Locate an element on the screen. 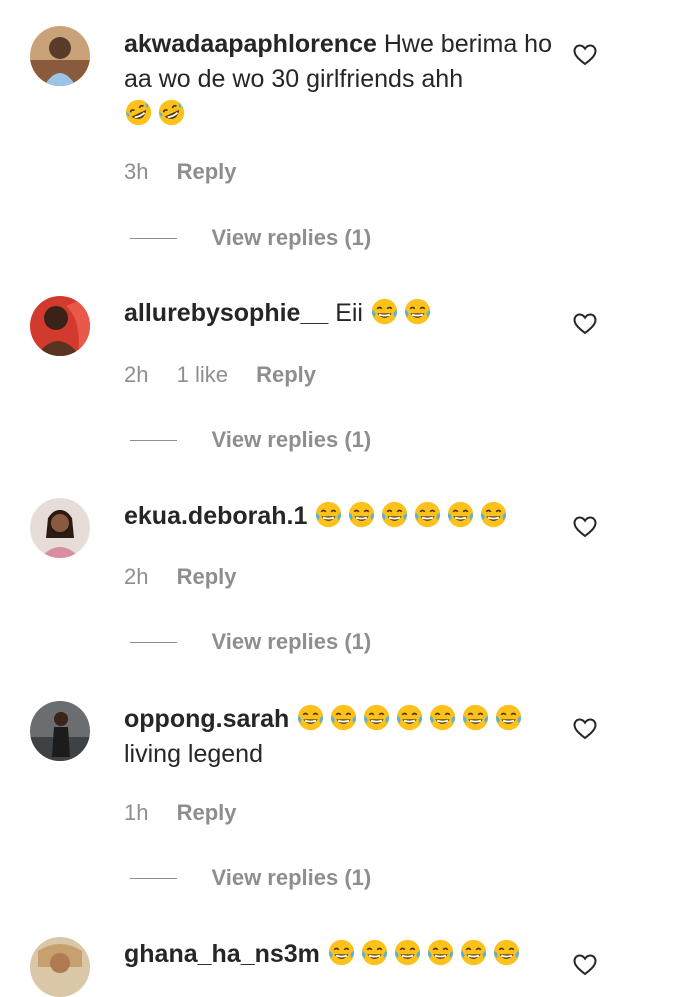 This screenshot has height=997, width=675. comment-text-block: oppong.sarah living legend is located at coordinates (339, 737).